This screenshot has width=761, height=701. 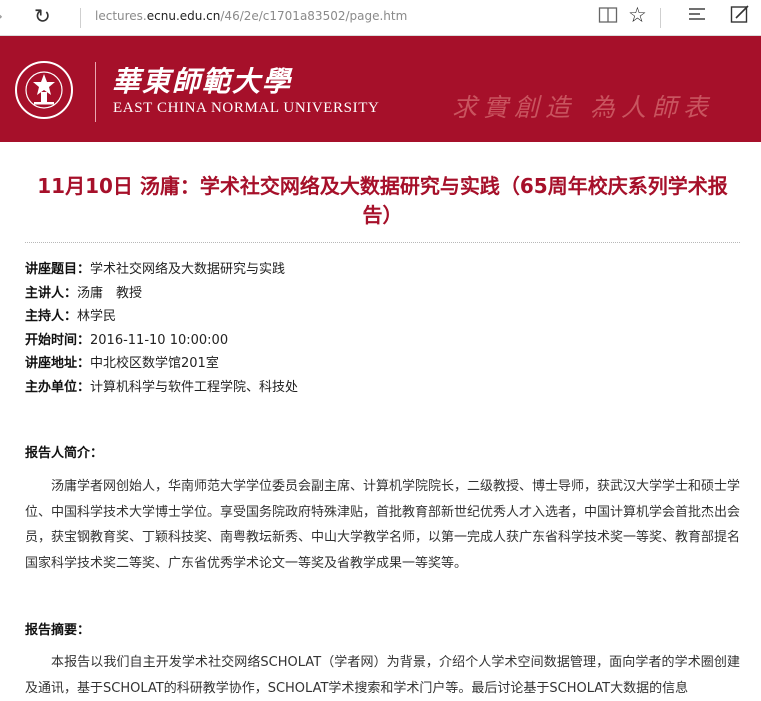 I want to click on university-seal-logo, so click(x=44, y=90).